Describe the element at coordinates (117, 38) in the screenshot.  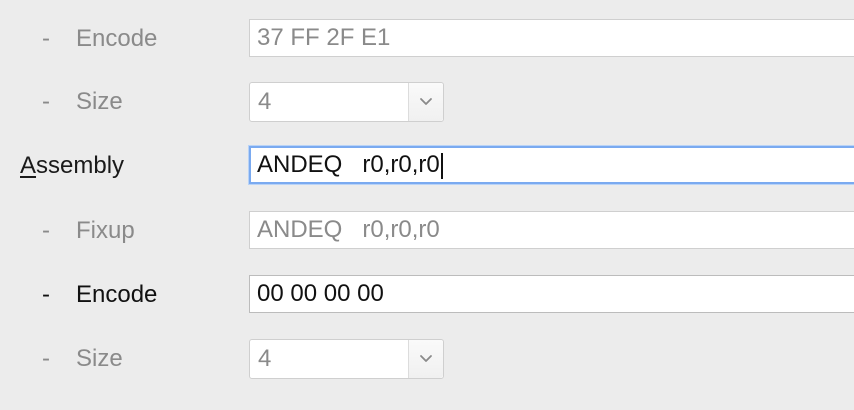
I see `encode-label-text-1: Encode` at that location.